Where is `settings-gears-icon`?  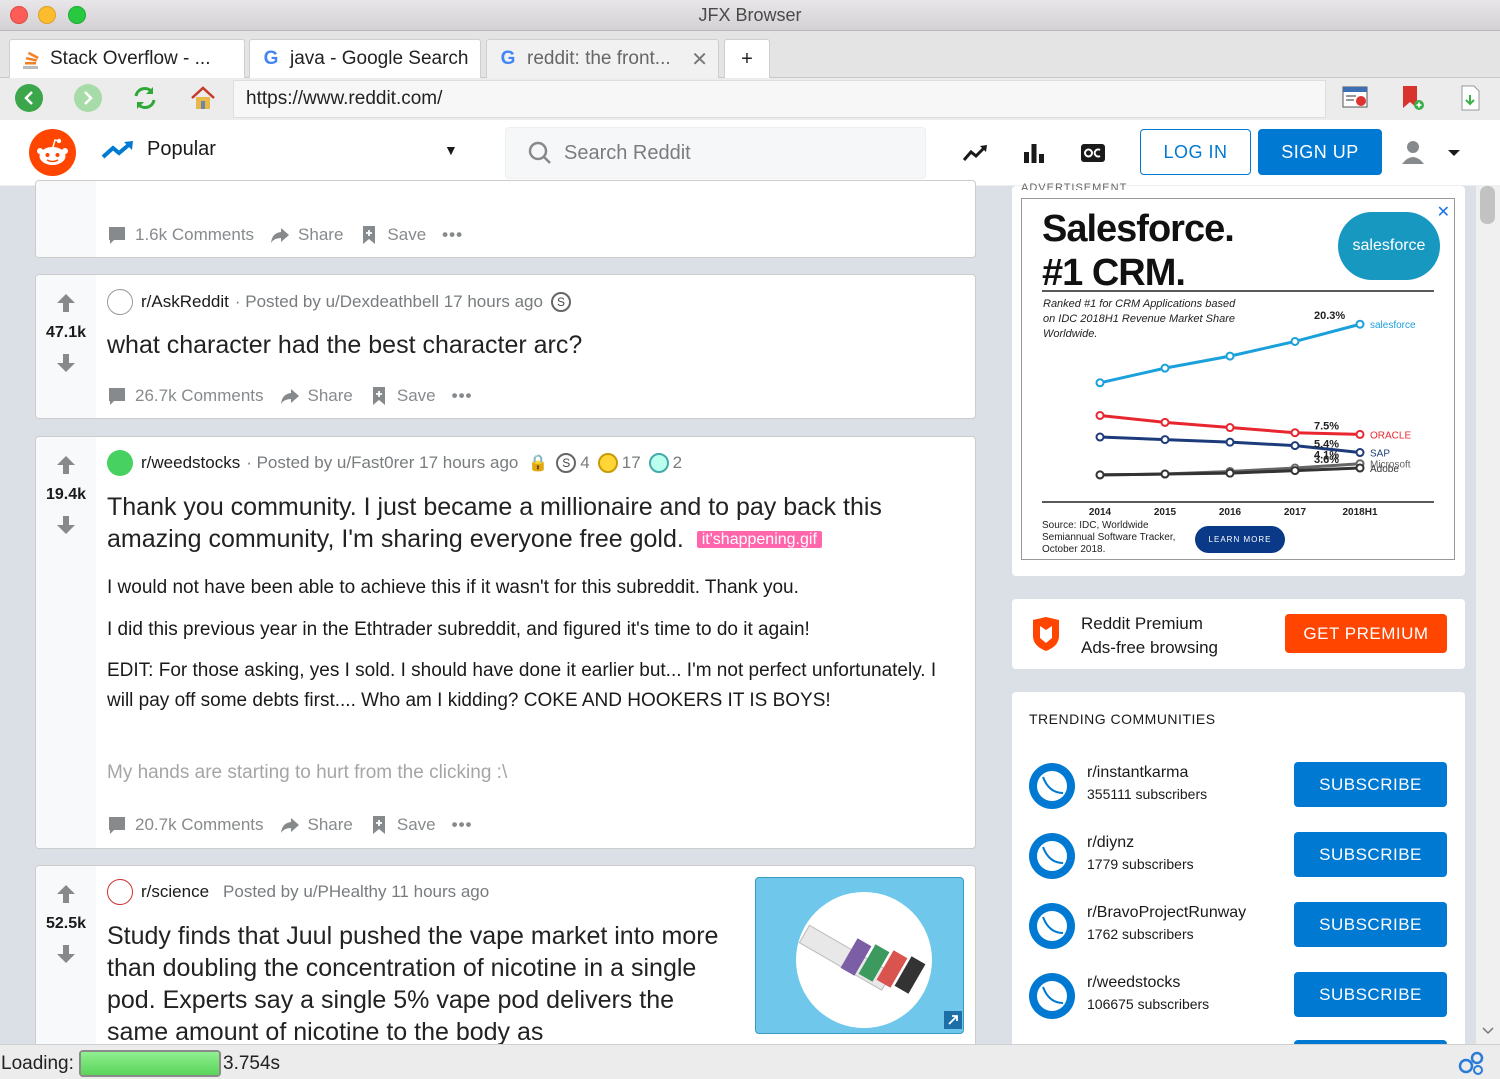 settings-gears-icon is located at coordinates (1471, 1064).